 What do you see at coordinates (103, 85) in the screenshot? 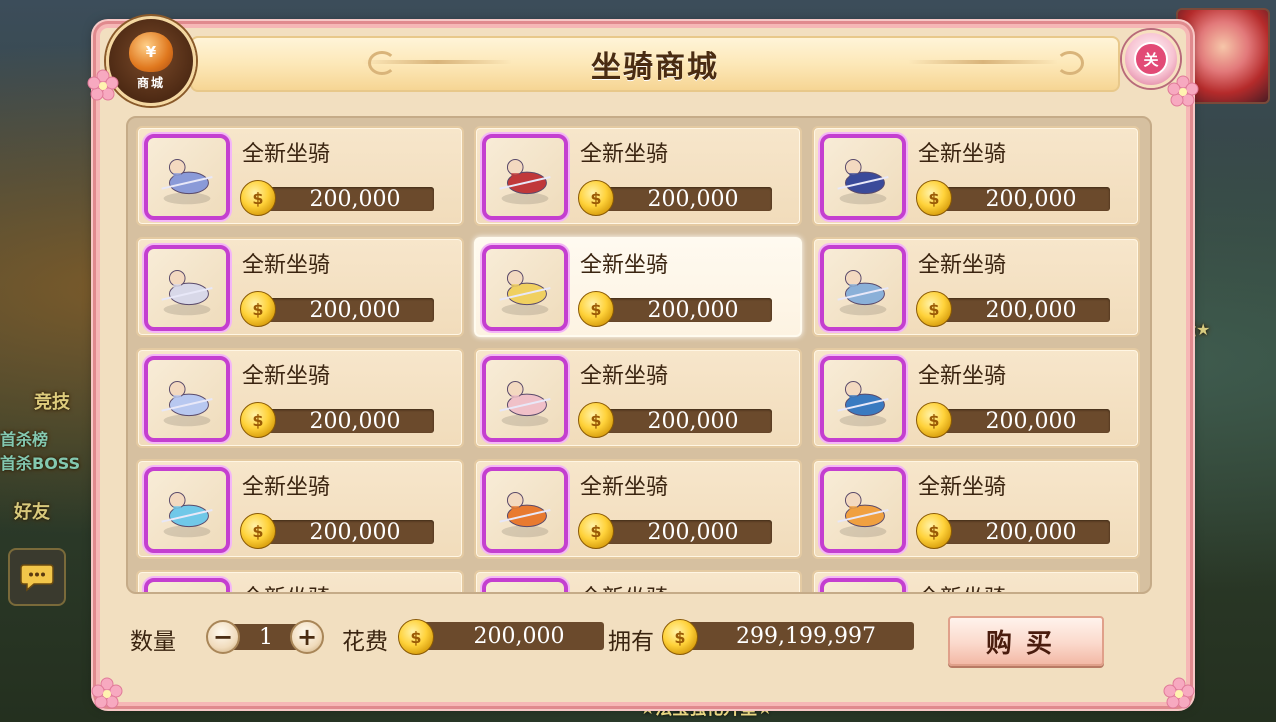
I see `blossom-decoration-icon` at bounding box center [103, 85].